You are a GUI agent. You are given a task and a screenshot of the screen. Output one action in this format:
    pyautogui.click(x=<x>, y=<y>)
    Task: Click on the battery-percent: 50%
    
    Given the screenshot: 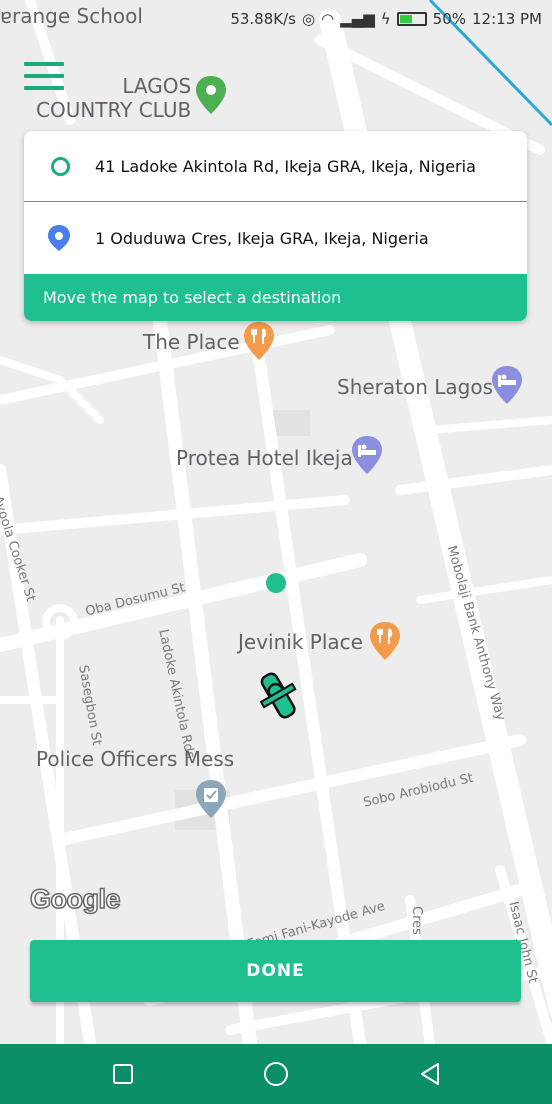 What is the action you would take?
    pyautogui.click(x=449, y=19)
    